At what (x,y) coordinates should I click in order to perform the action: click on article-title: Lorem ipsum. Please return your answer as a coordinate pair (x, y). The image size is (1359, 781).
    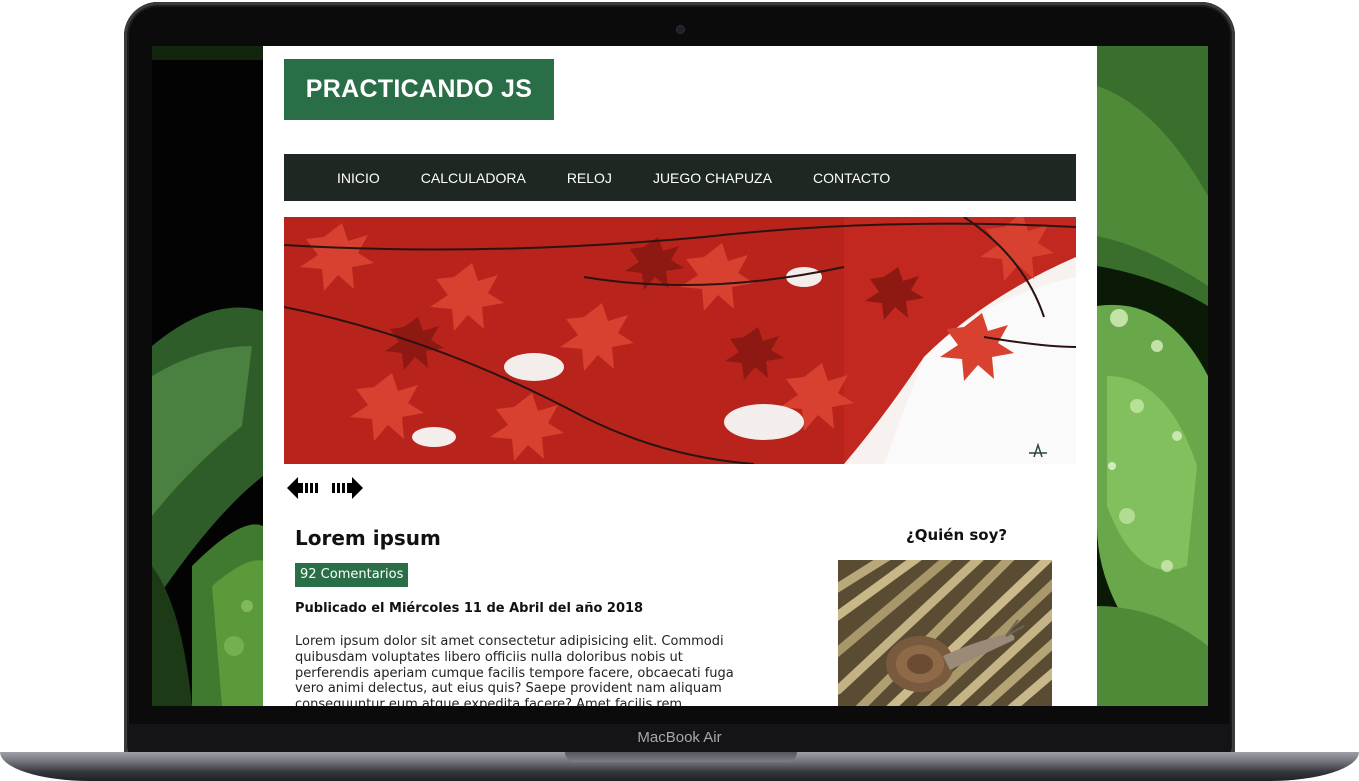
    Looking at the image, I should click on (530, 538).